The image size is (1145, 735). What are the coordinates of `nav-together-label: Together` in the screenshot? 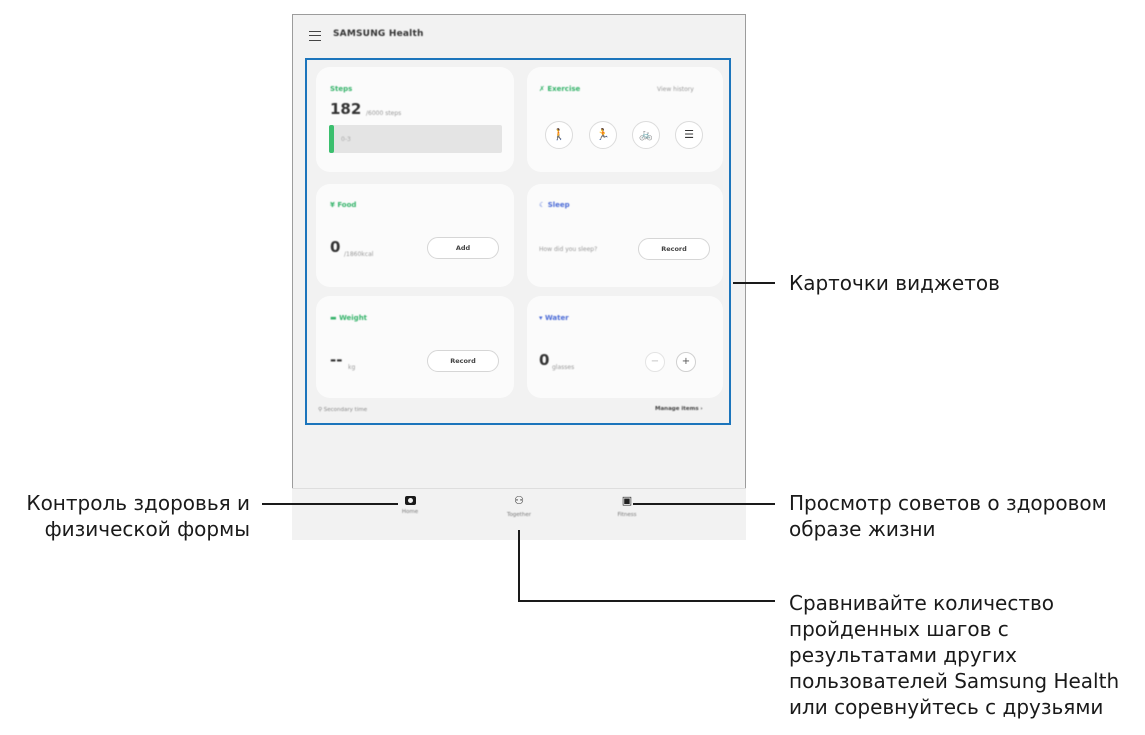 It's located at (519, 515).